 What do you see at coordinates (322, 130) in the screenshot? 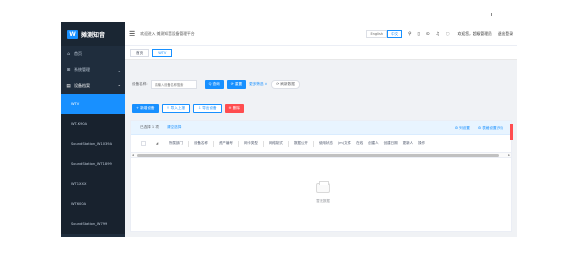
I see `selection-info-bar: 已选择 1 项 清空选择 ⚙ 列设置 ⚙ 表格设置(列)` at bounding box center [322, 130].